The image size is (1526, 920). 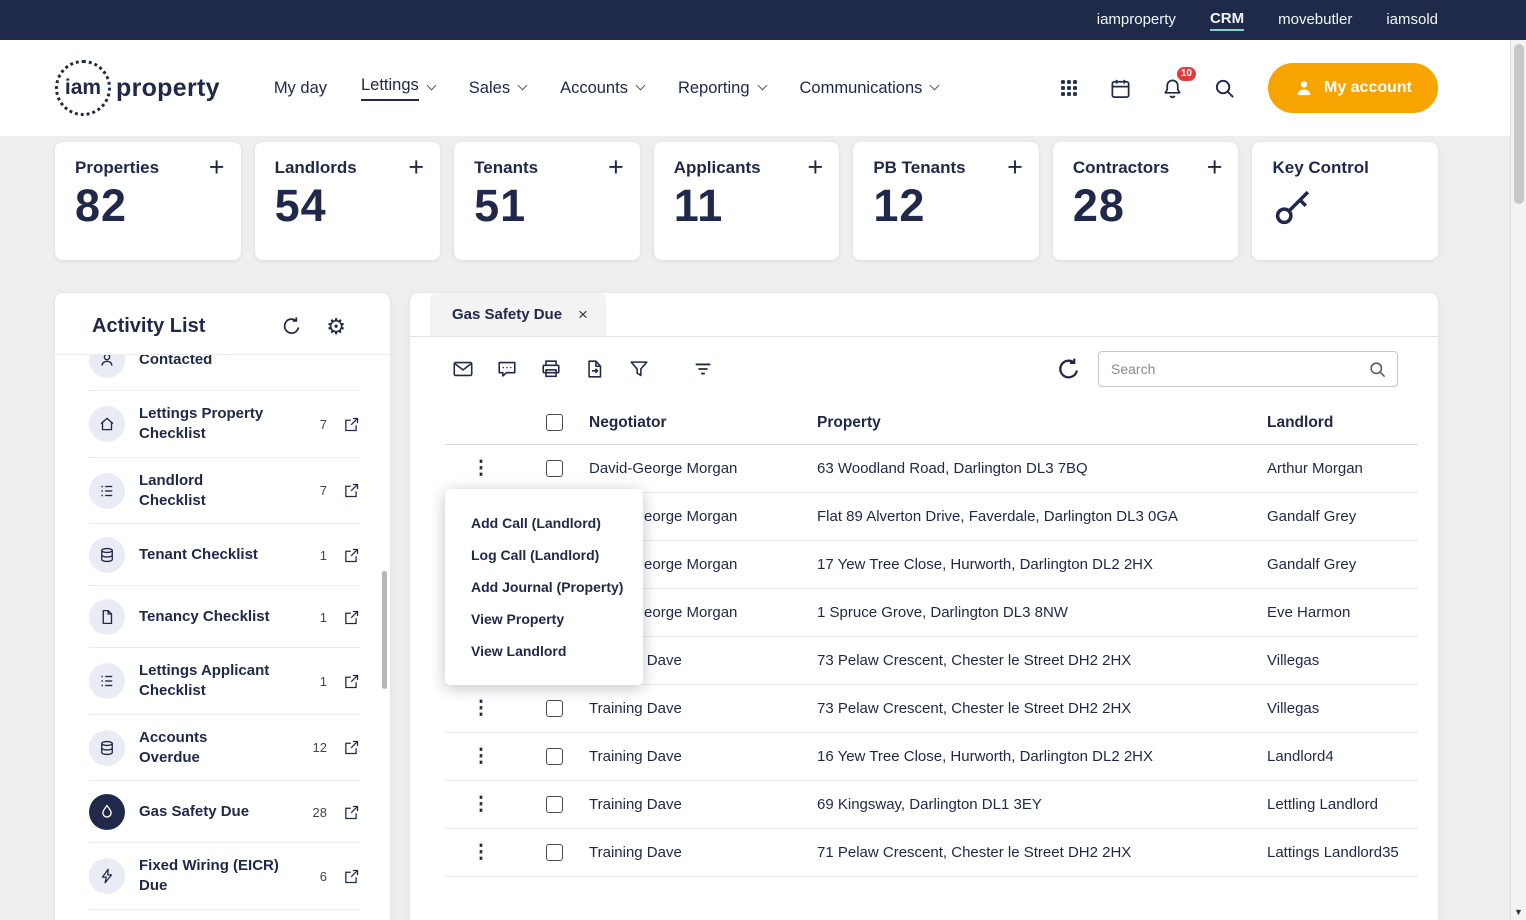 I want to click on sort-filter-icon, so click(x=703, y=369).